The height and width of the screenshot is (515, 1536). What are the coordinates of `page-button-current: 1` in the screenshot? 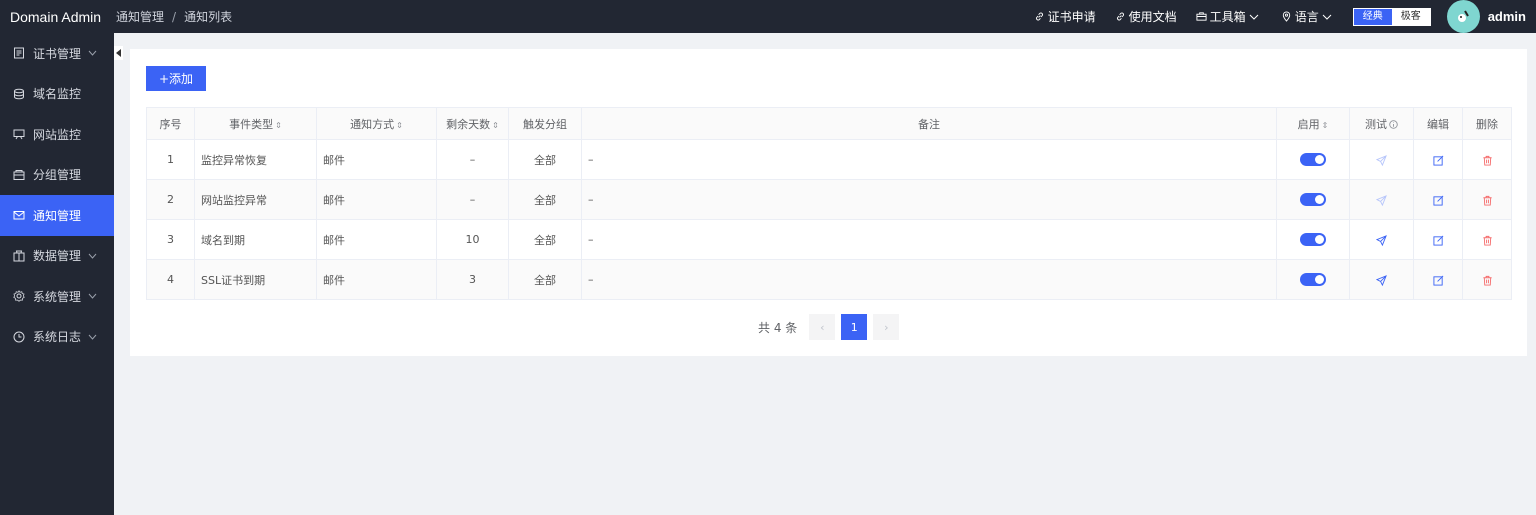 It's located at (854, 327).